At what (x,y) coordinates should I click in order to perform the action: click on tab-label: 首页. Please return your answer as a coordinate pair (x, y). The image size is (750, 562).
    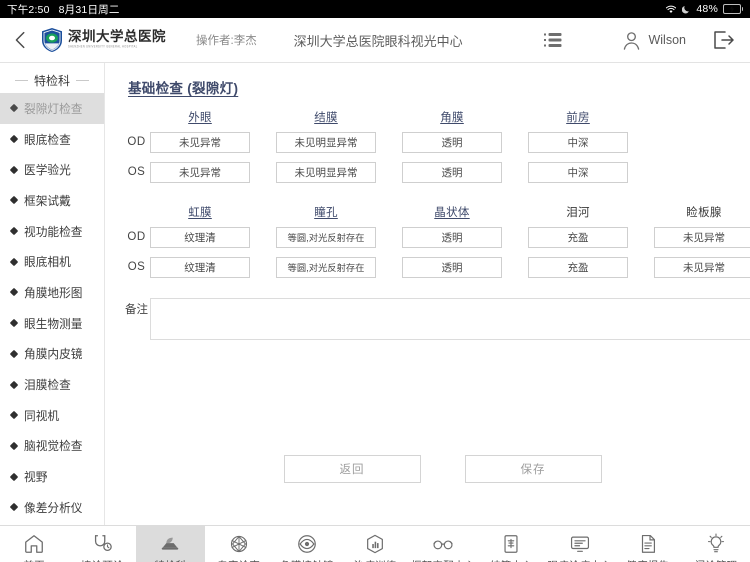
    Looking at the image, I should click on (33, 560).